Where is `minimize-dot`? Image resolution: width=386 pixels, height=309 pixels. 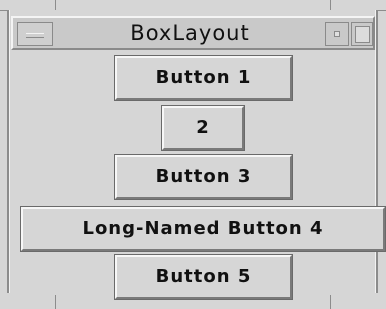
minimize-dot is located at coordinates (337, 34).